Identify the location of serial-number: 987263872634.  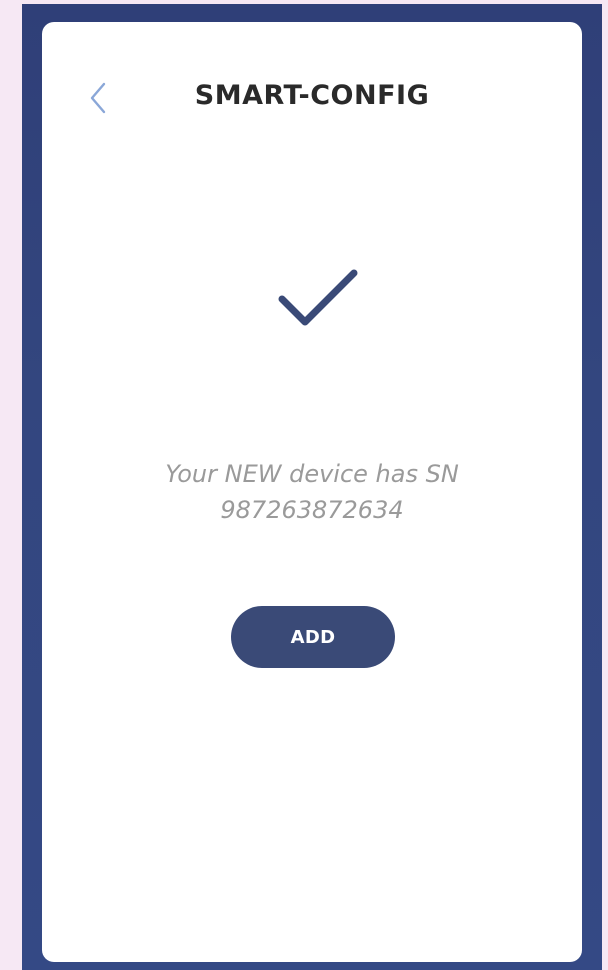
(312, 510).